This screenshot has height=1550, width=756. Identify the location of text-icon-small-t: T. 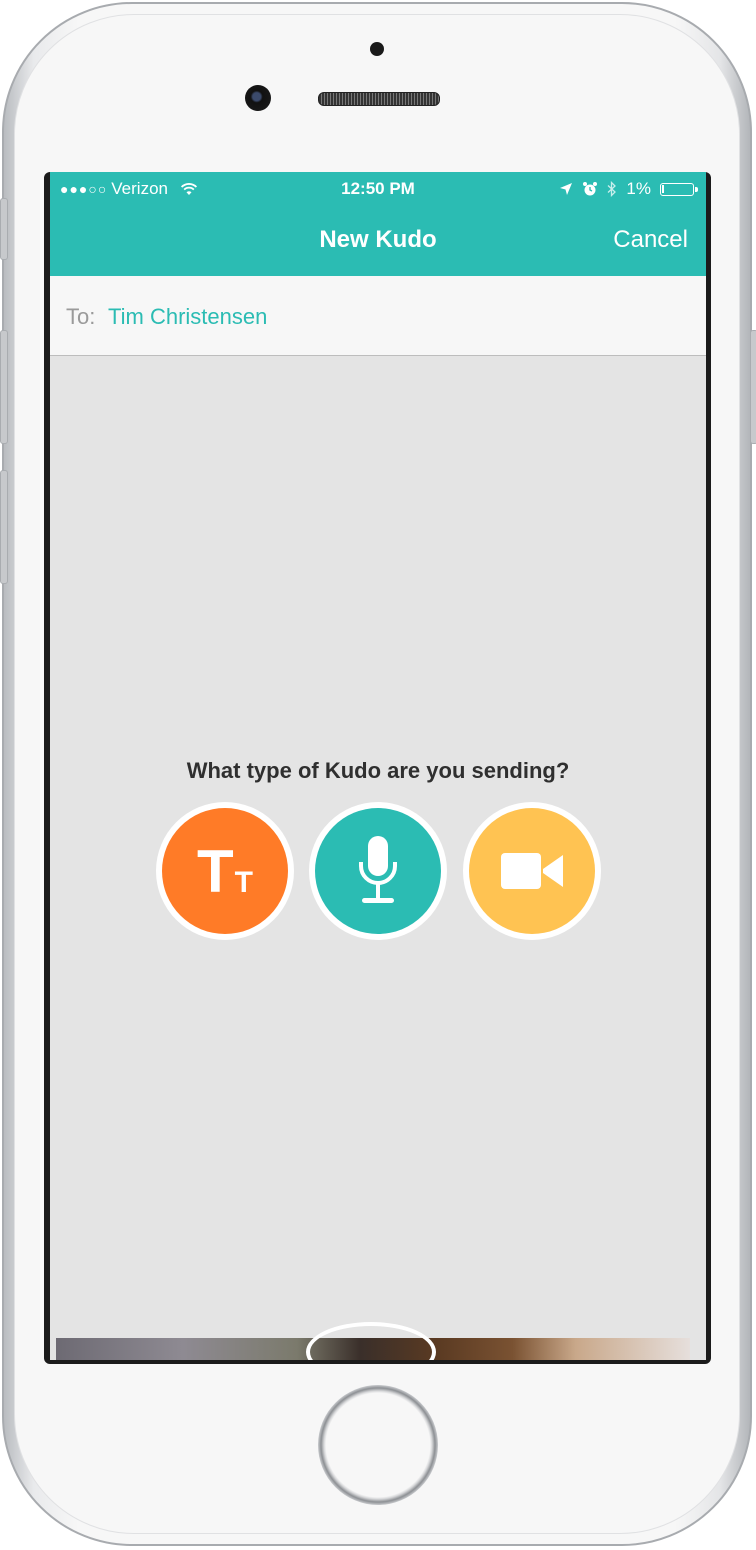
(243, 882).